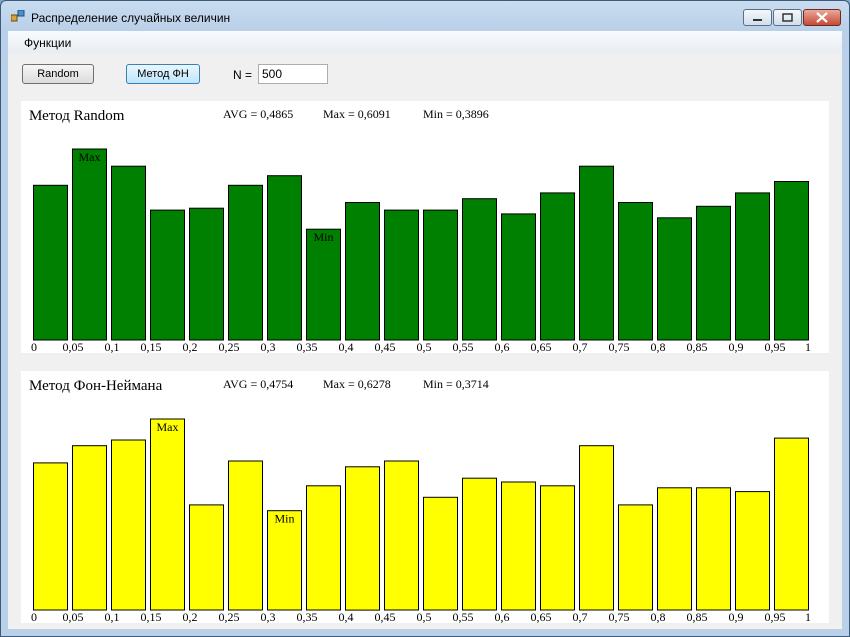  I want to click on random-x-tick-10: 0,5, so click(424, 346).